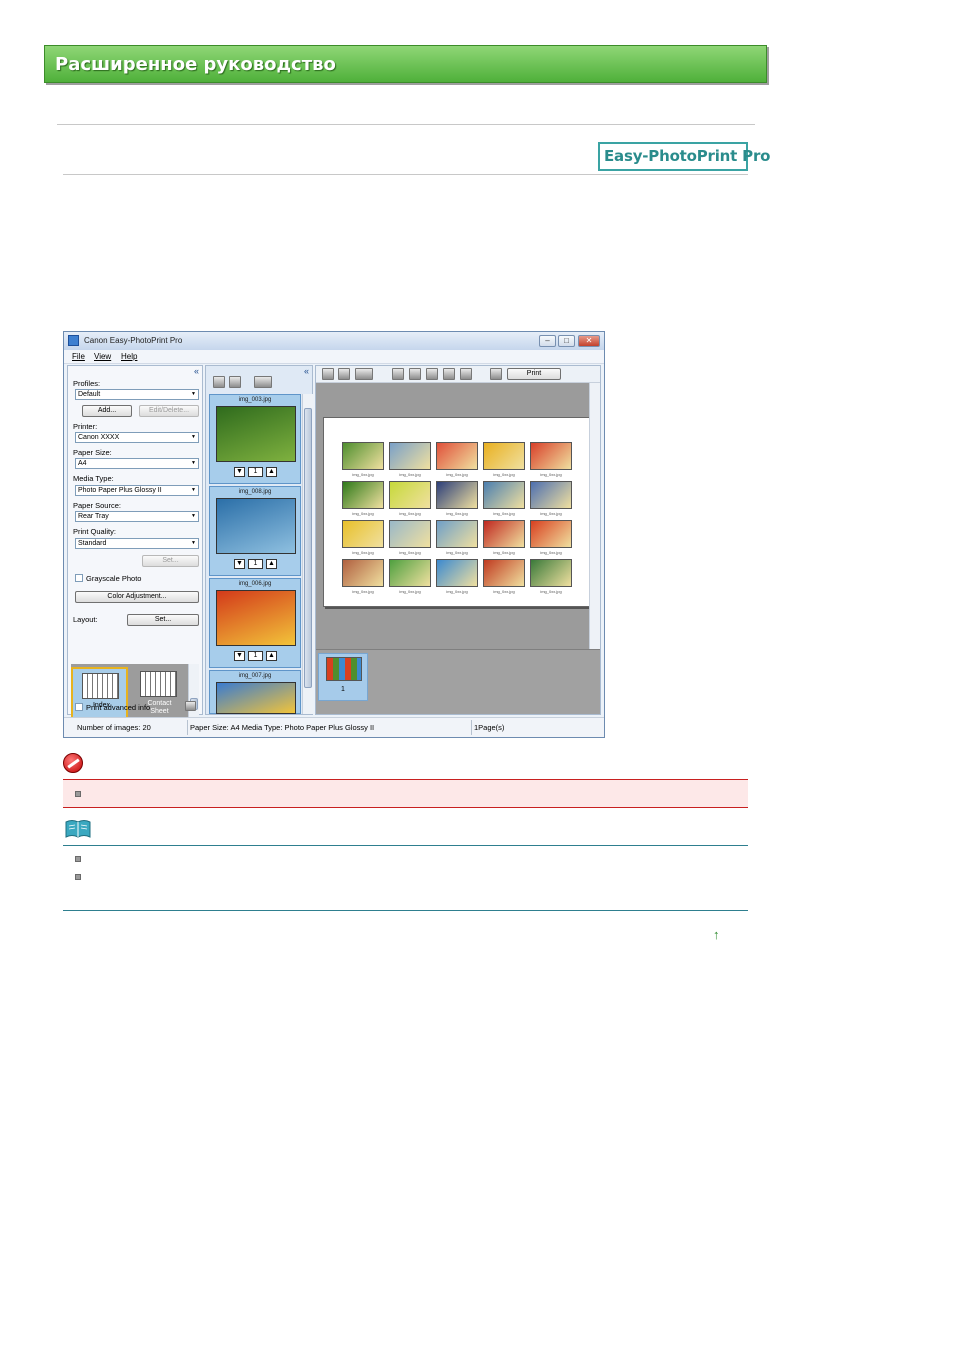 This screenshot has height=1350, width=954. Describe the element at coordinates (137, 394) in the screenshot. I see `profiles-dropdown: Default` at that location.